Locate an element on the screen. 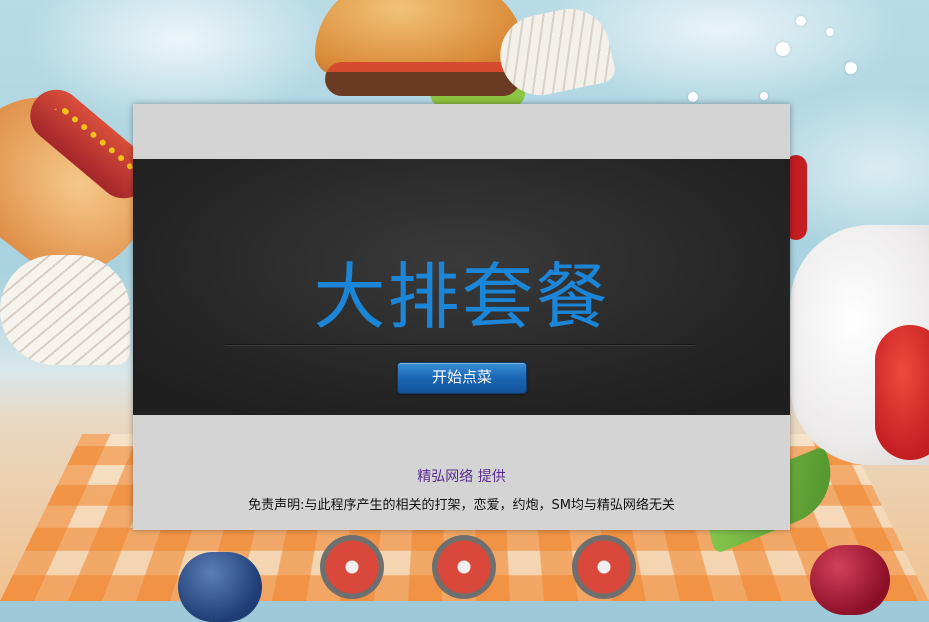 The width and height of the screenshot is (929, 622). wing-icon is located at coordinates (65, 310).